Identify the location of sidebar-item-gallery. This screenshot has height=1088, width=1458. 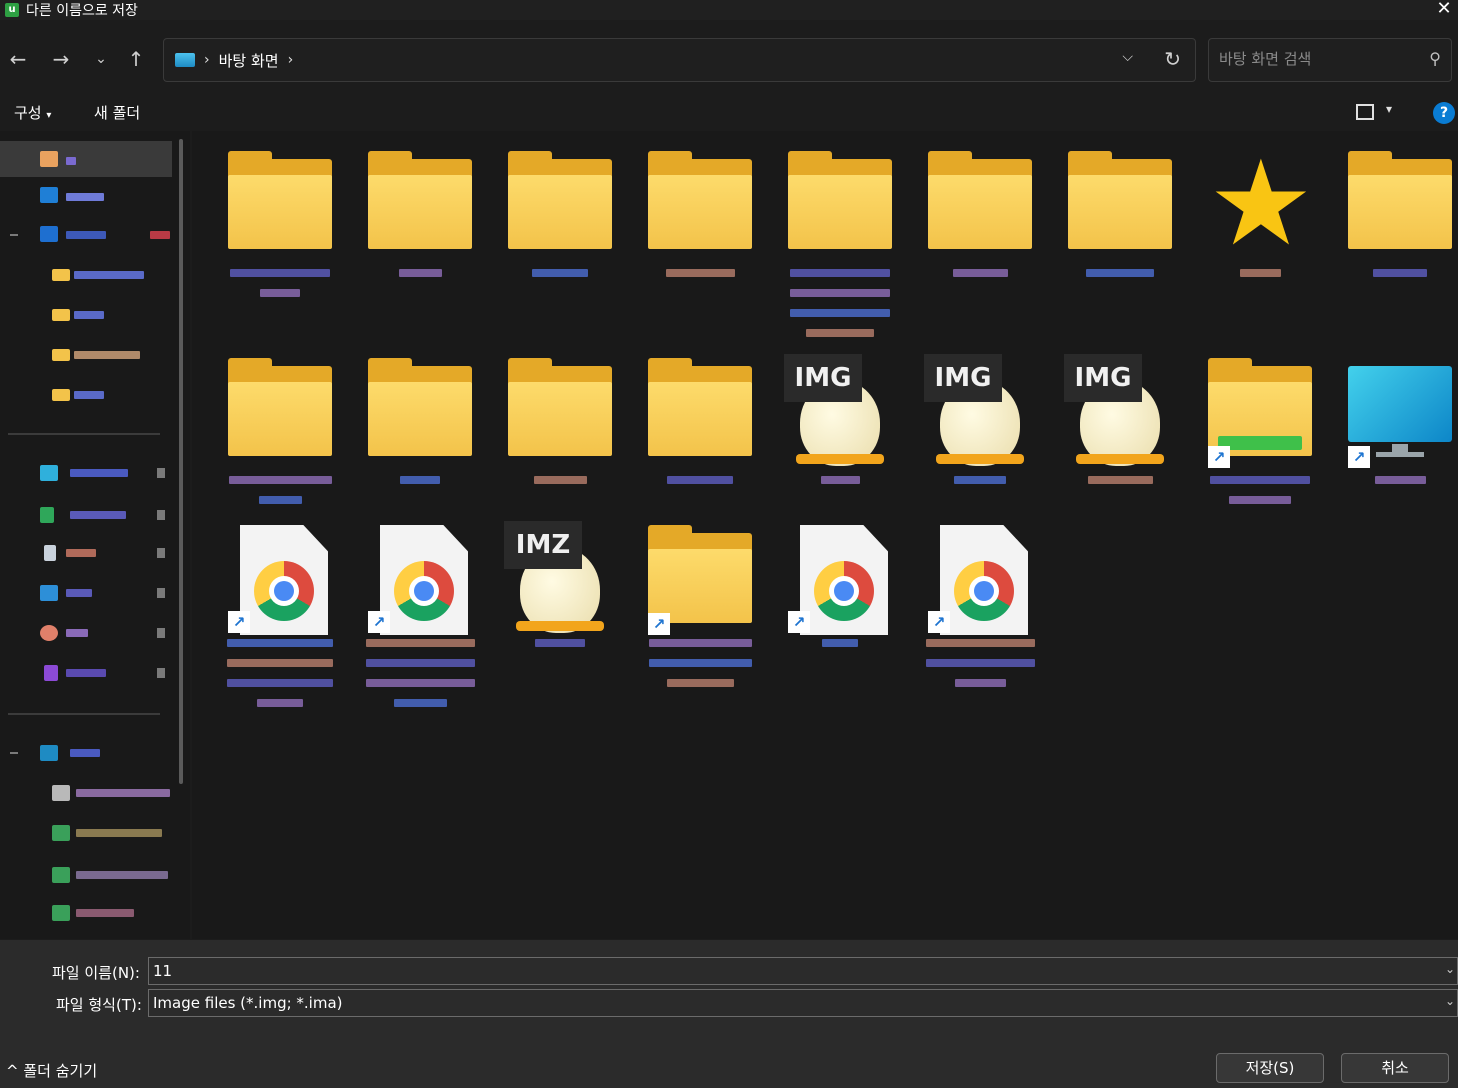
(86, 197).